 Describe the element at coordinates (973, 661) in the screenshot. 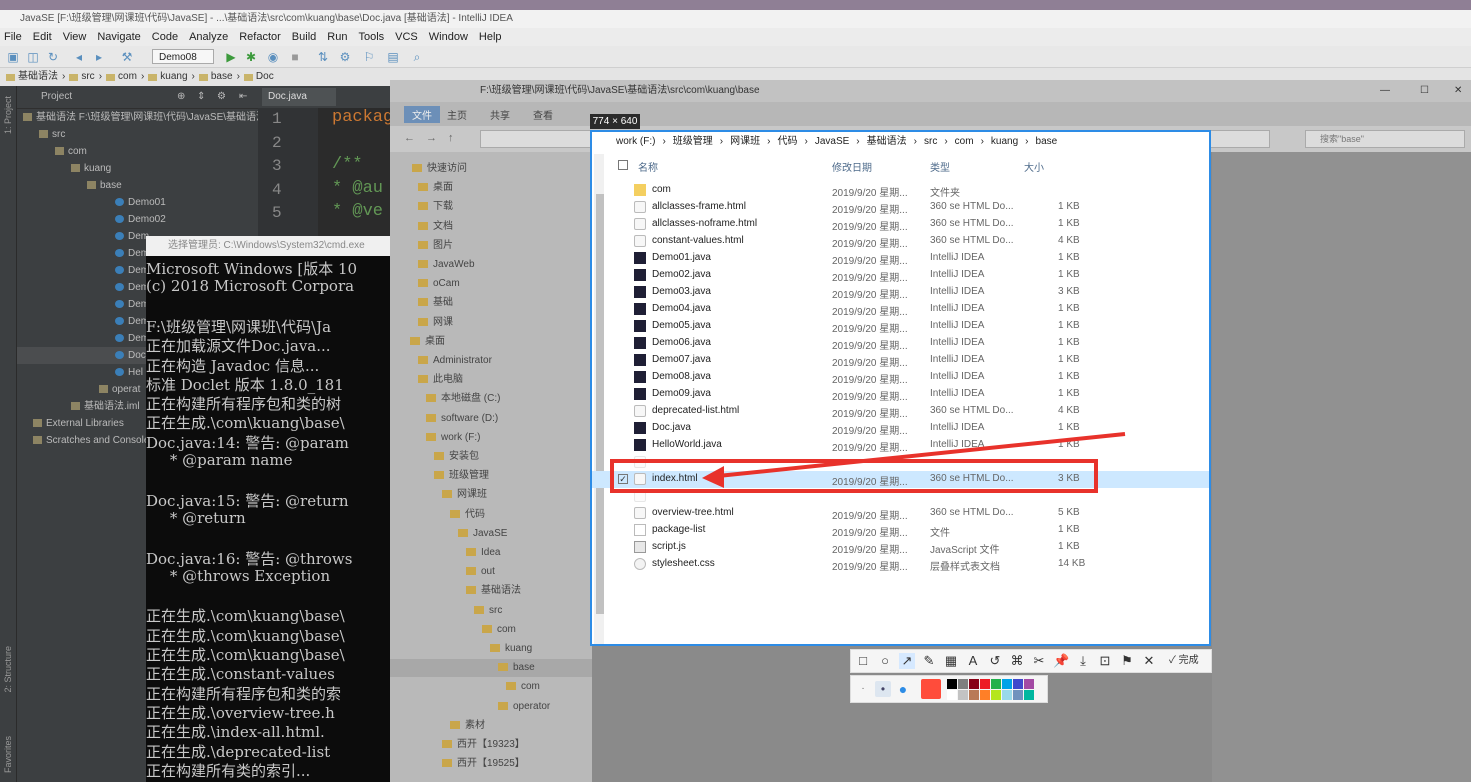

I see `text-tool-icon: A` at that location.